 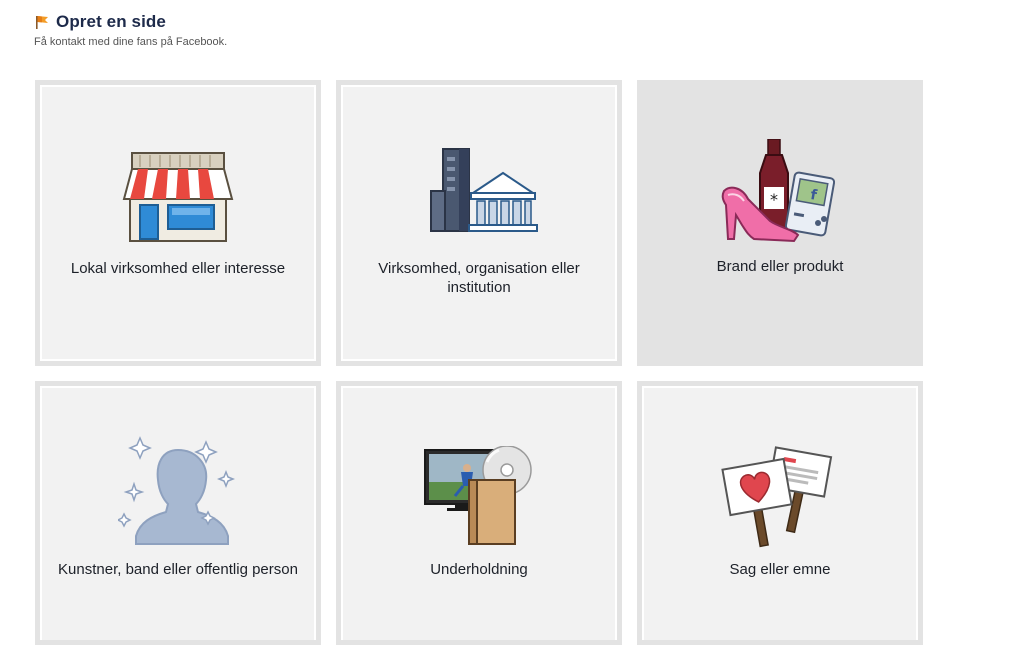 What do you see at coordinates (111, 21) in the screenshot?
I see `page-title: Opret en side` at bounding box center [111, 21].